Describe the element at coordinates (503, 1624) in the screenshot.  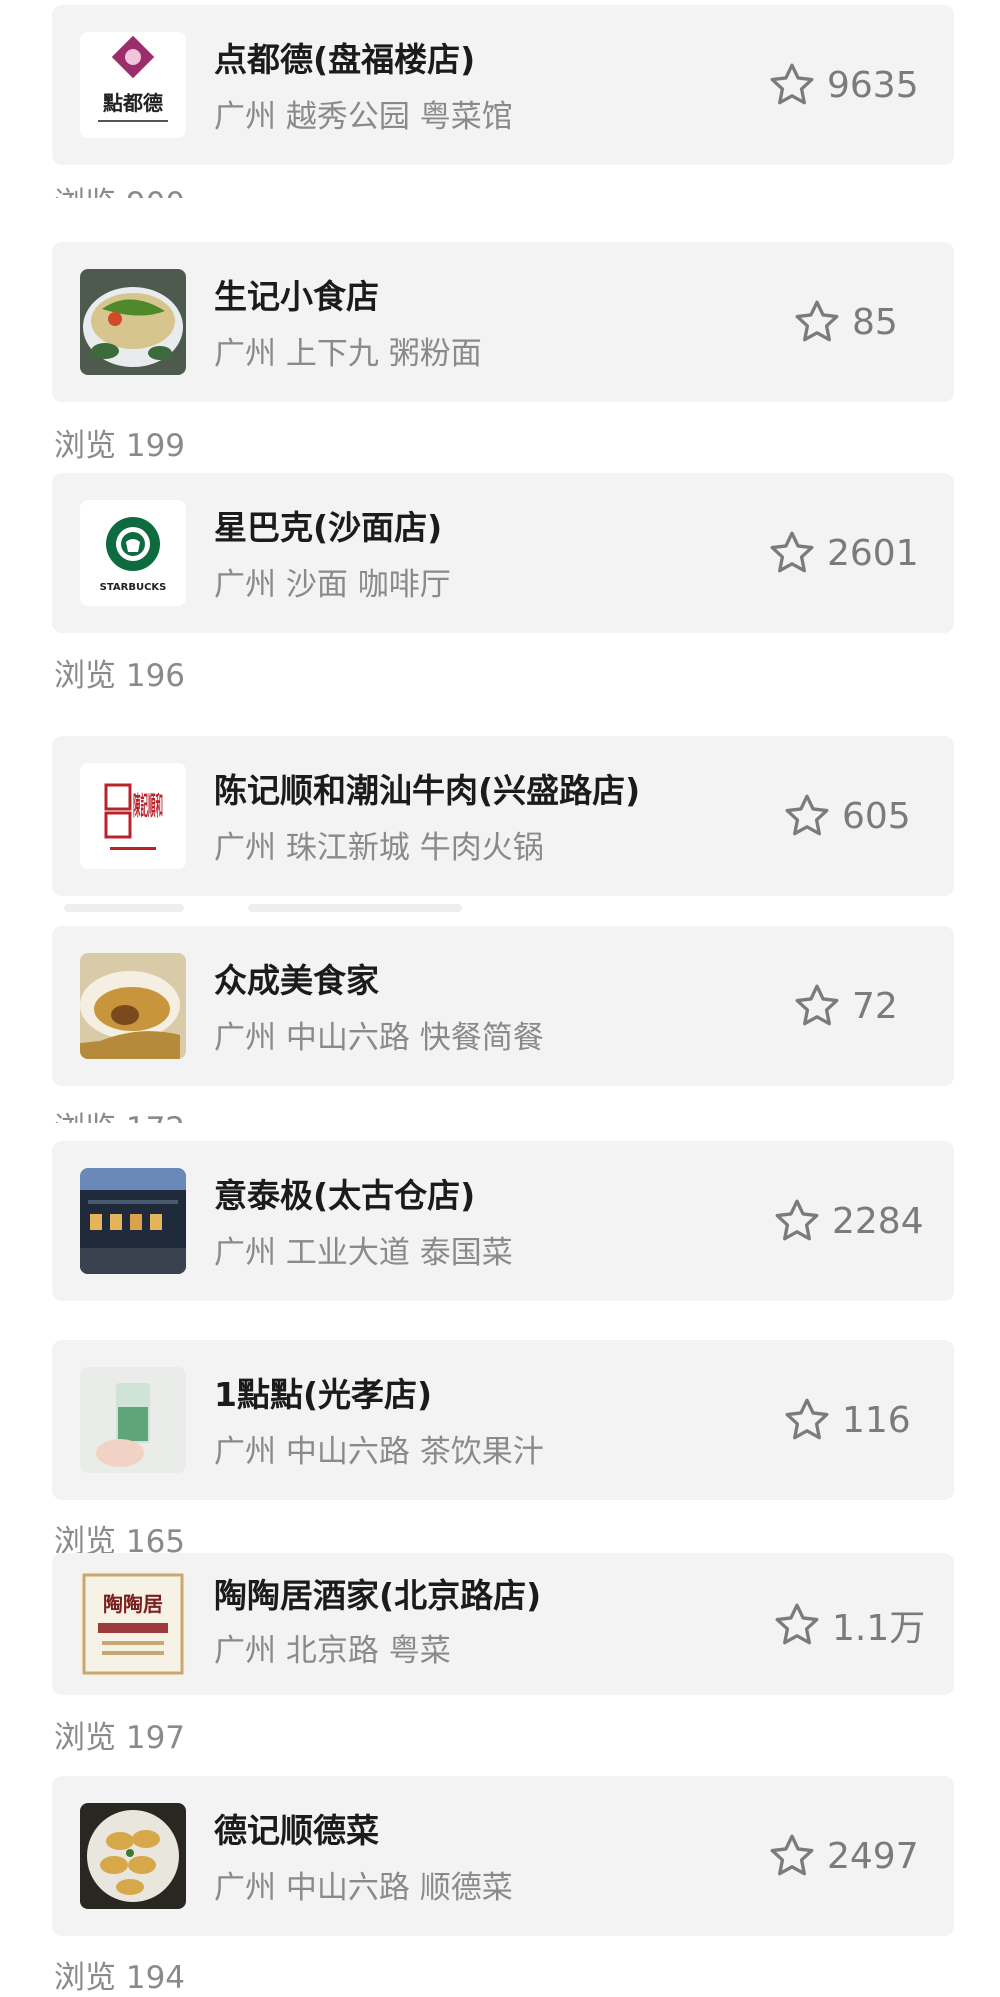
I see `restaurant-card: 陶陶居 陶陶居酒家(北京路店) 广州 北京路 粤菜 1.1万` at that location.